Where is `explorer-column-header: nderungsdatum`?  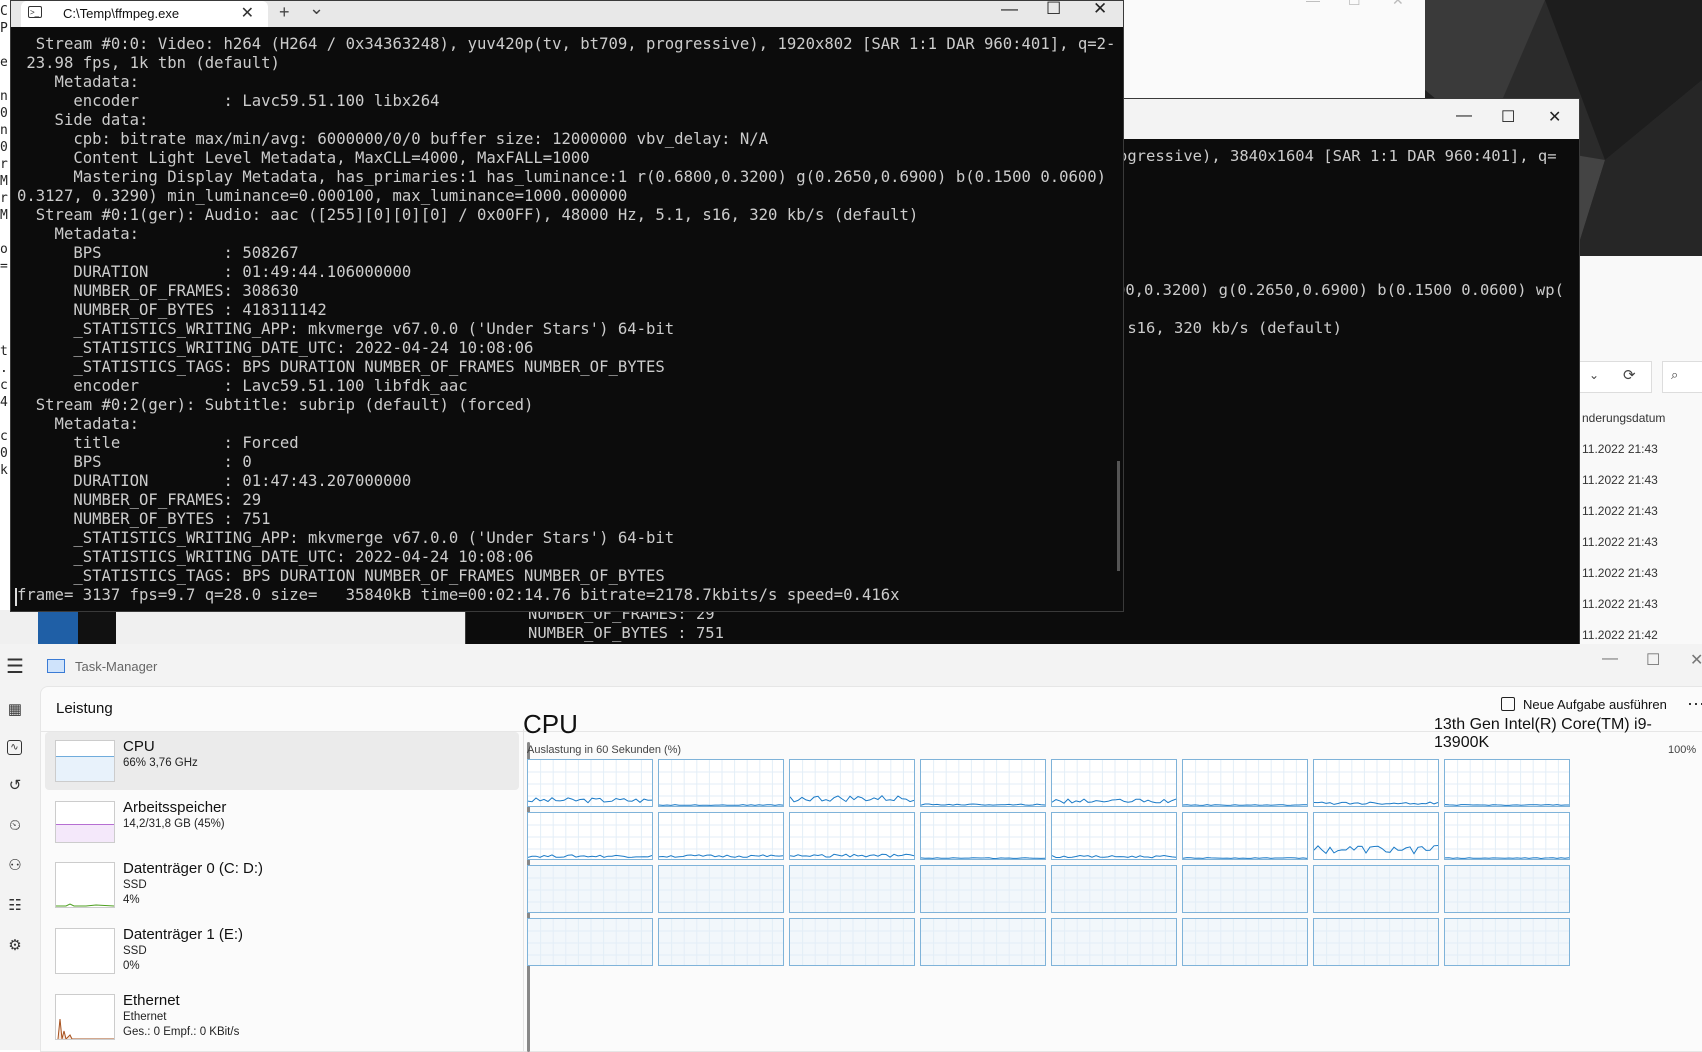
explorer-column-header: nderungsdatum is located at coordinates (1623, 418).